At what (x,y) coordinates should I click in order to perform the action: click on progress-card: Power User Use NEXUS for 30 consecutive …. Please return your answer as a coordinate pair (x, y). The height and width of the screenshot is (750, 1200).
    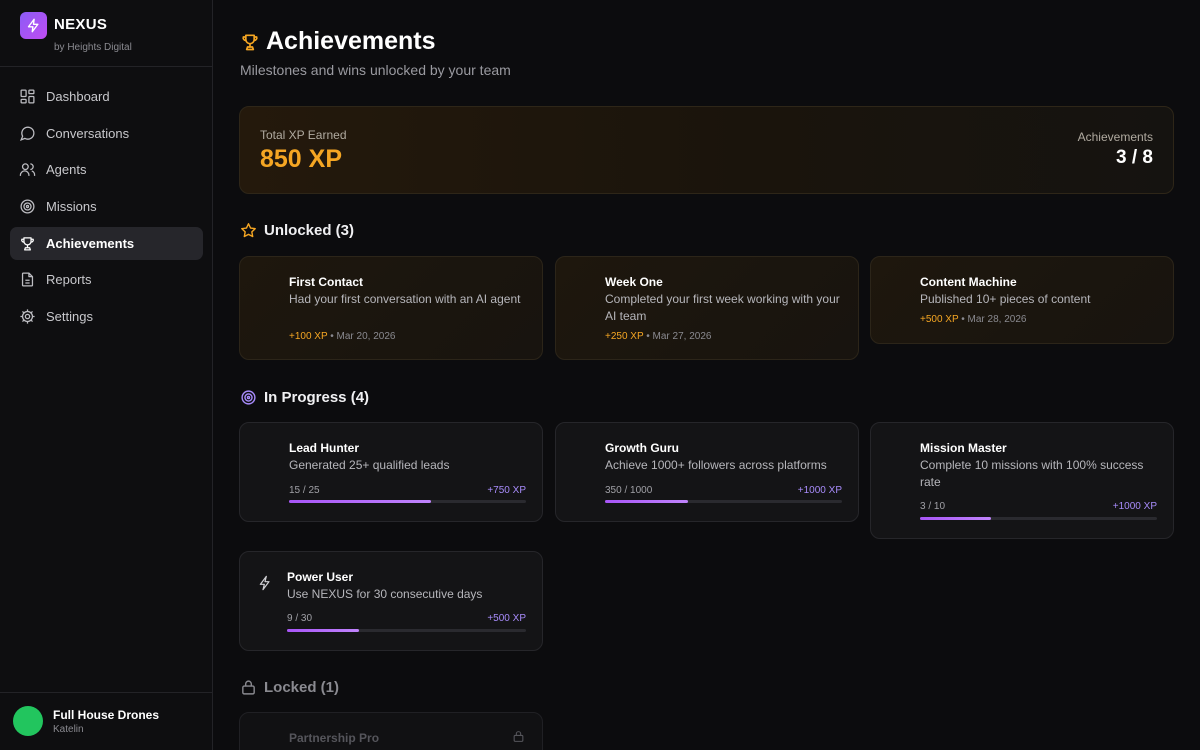
    Looking at the image, I should click on (391, 601).